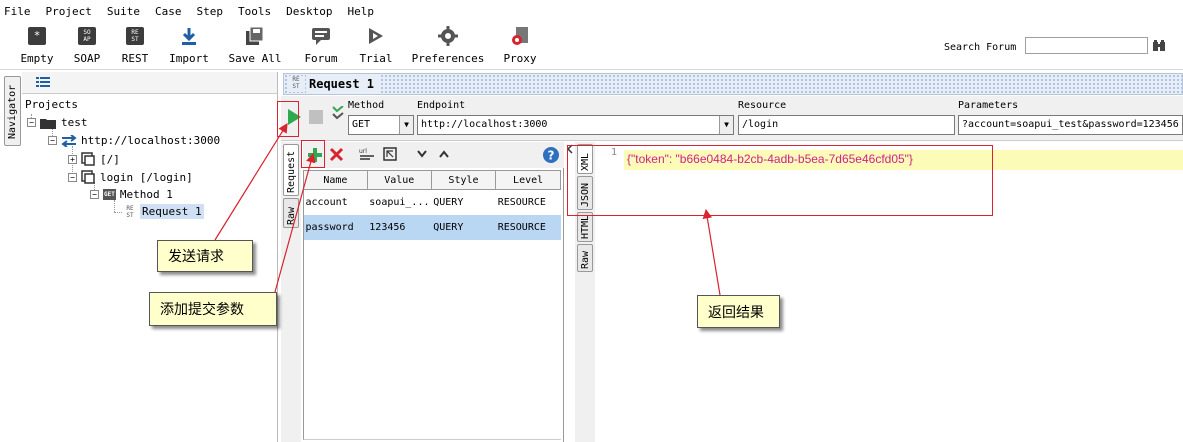 This screenshot has width=1183, height=442. I want to click on rest-button-label: REST, so click(135, 58).